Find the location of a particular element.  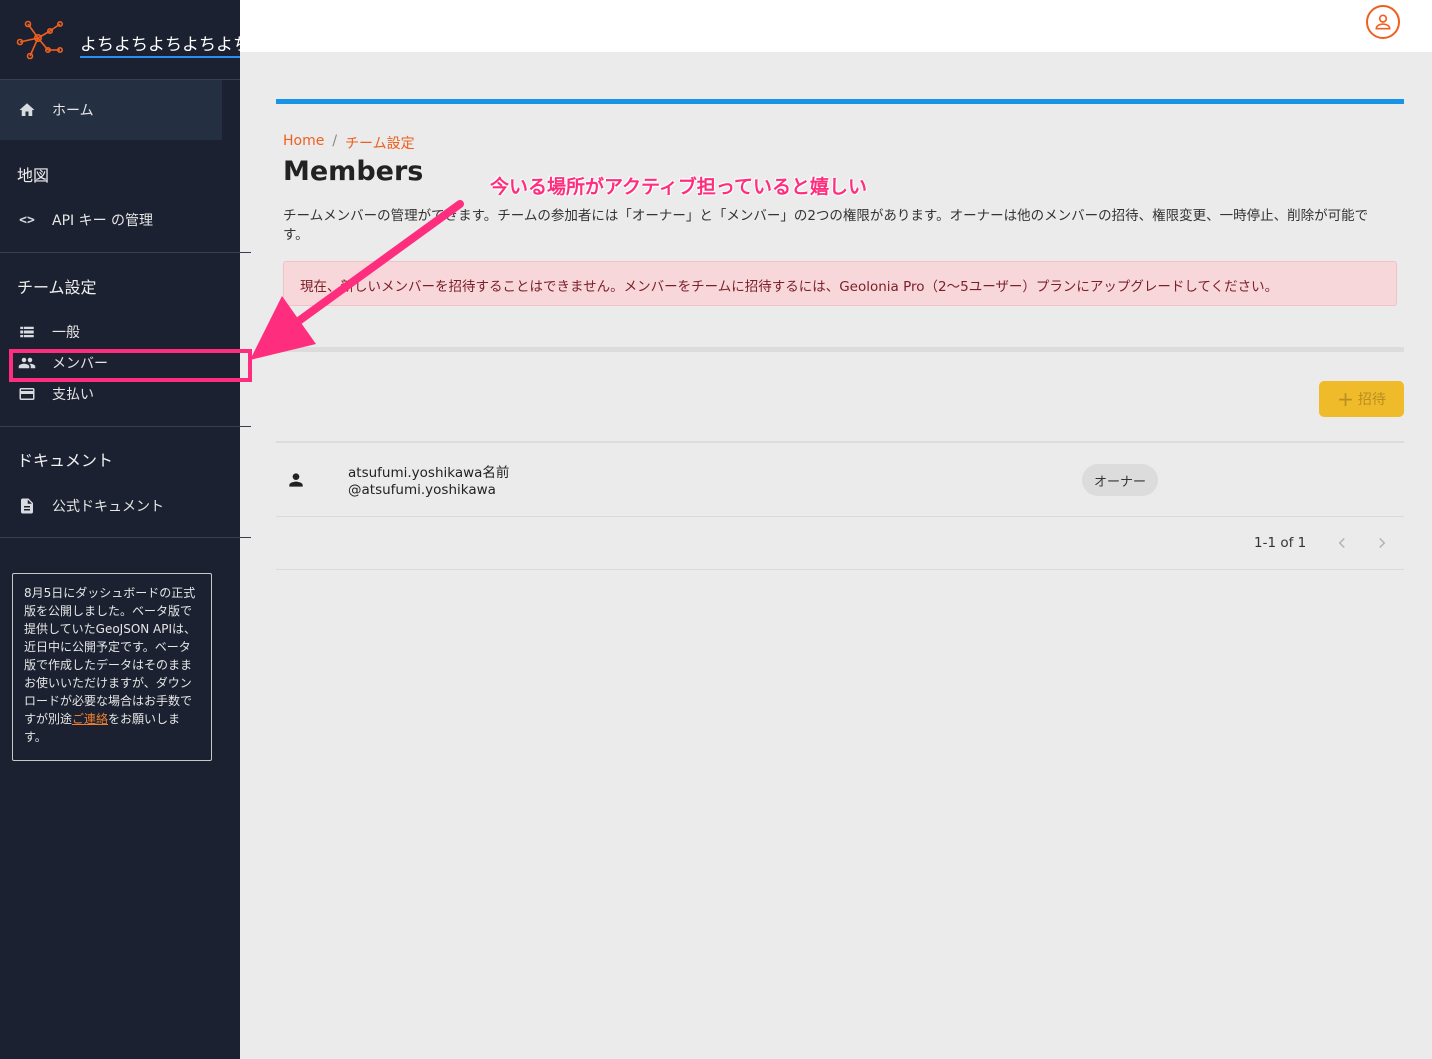

section-title-map: 地図 is located at coordinates (33, 175).